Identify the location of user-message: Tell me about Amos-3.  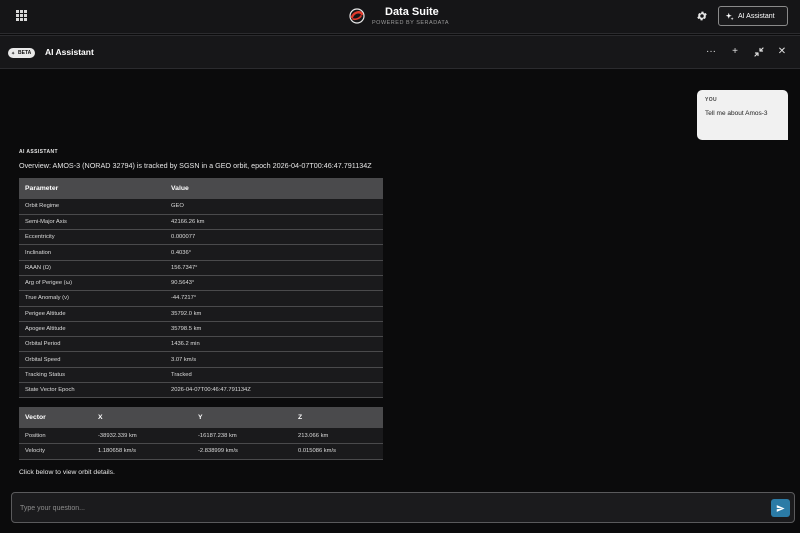
(736, 113).